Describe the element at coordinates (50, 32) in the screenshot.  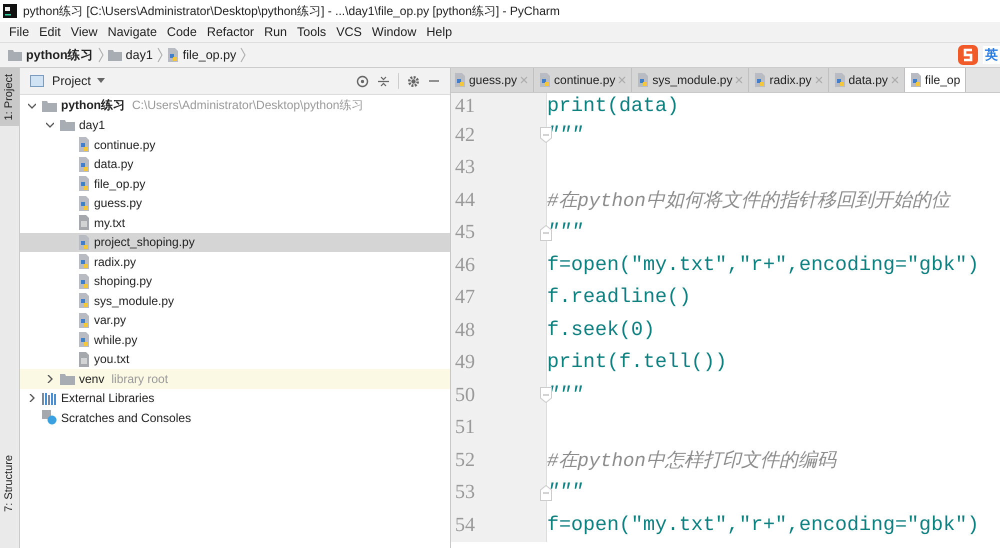
I see `menu-item: Edit` at that location.